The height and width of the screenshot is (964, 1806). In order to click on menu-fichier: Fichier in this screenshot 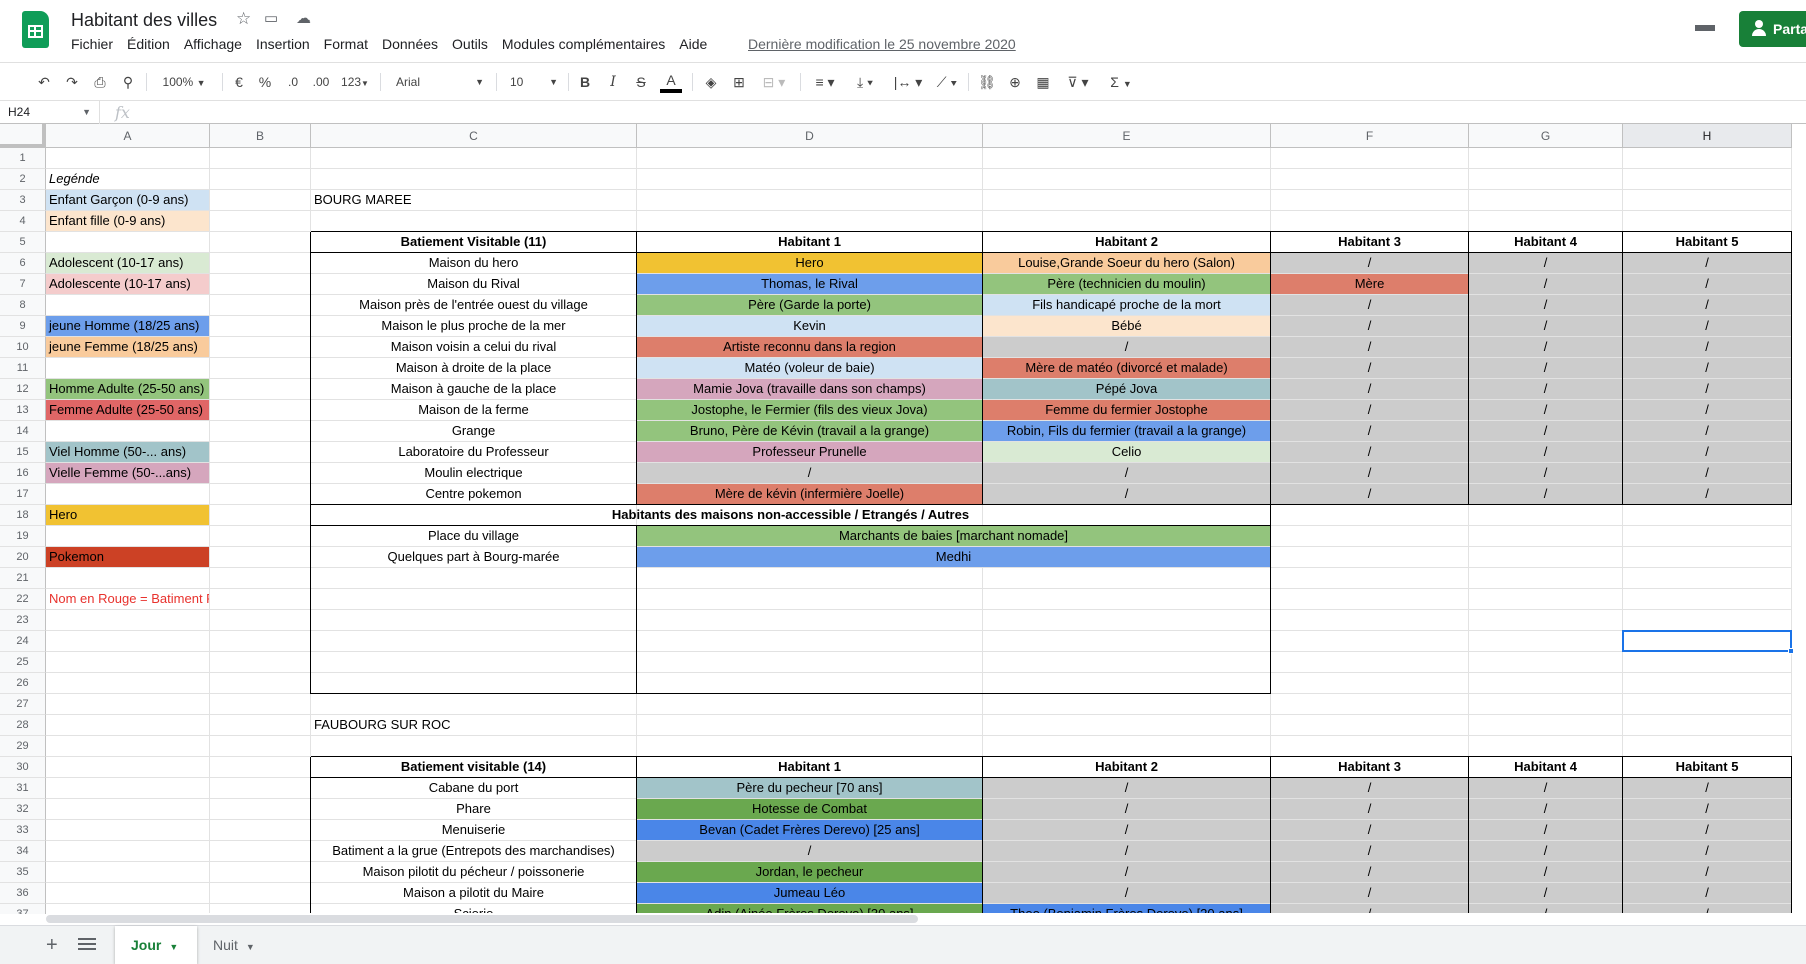, I will do `click(92, 45)`.